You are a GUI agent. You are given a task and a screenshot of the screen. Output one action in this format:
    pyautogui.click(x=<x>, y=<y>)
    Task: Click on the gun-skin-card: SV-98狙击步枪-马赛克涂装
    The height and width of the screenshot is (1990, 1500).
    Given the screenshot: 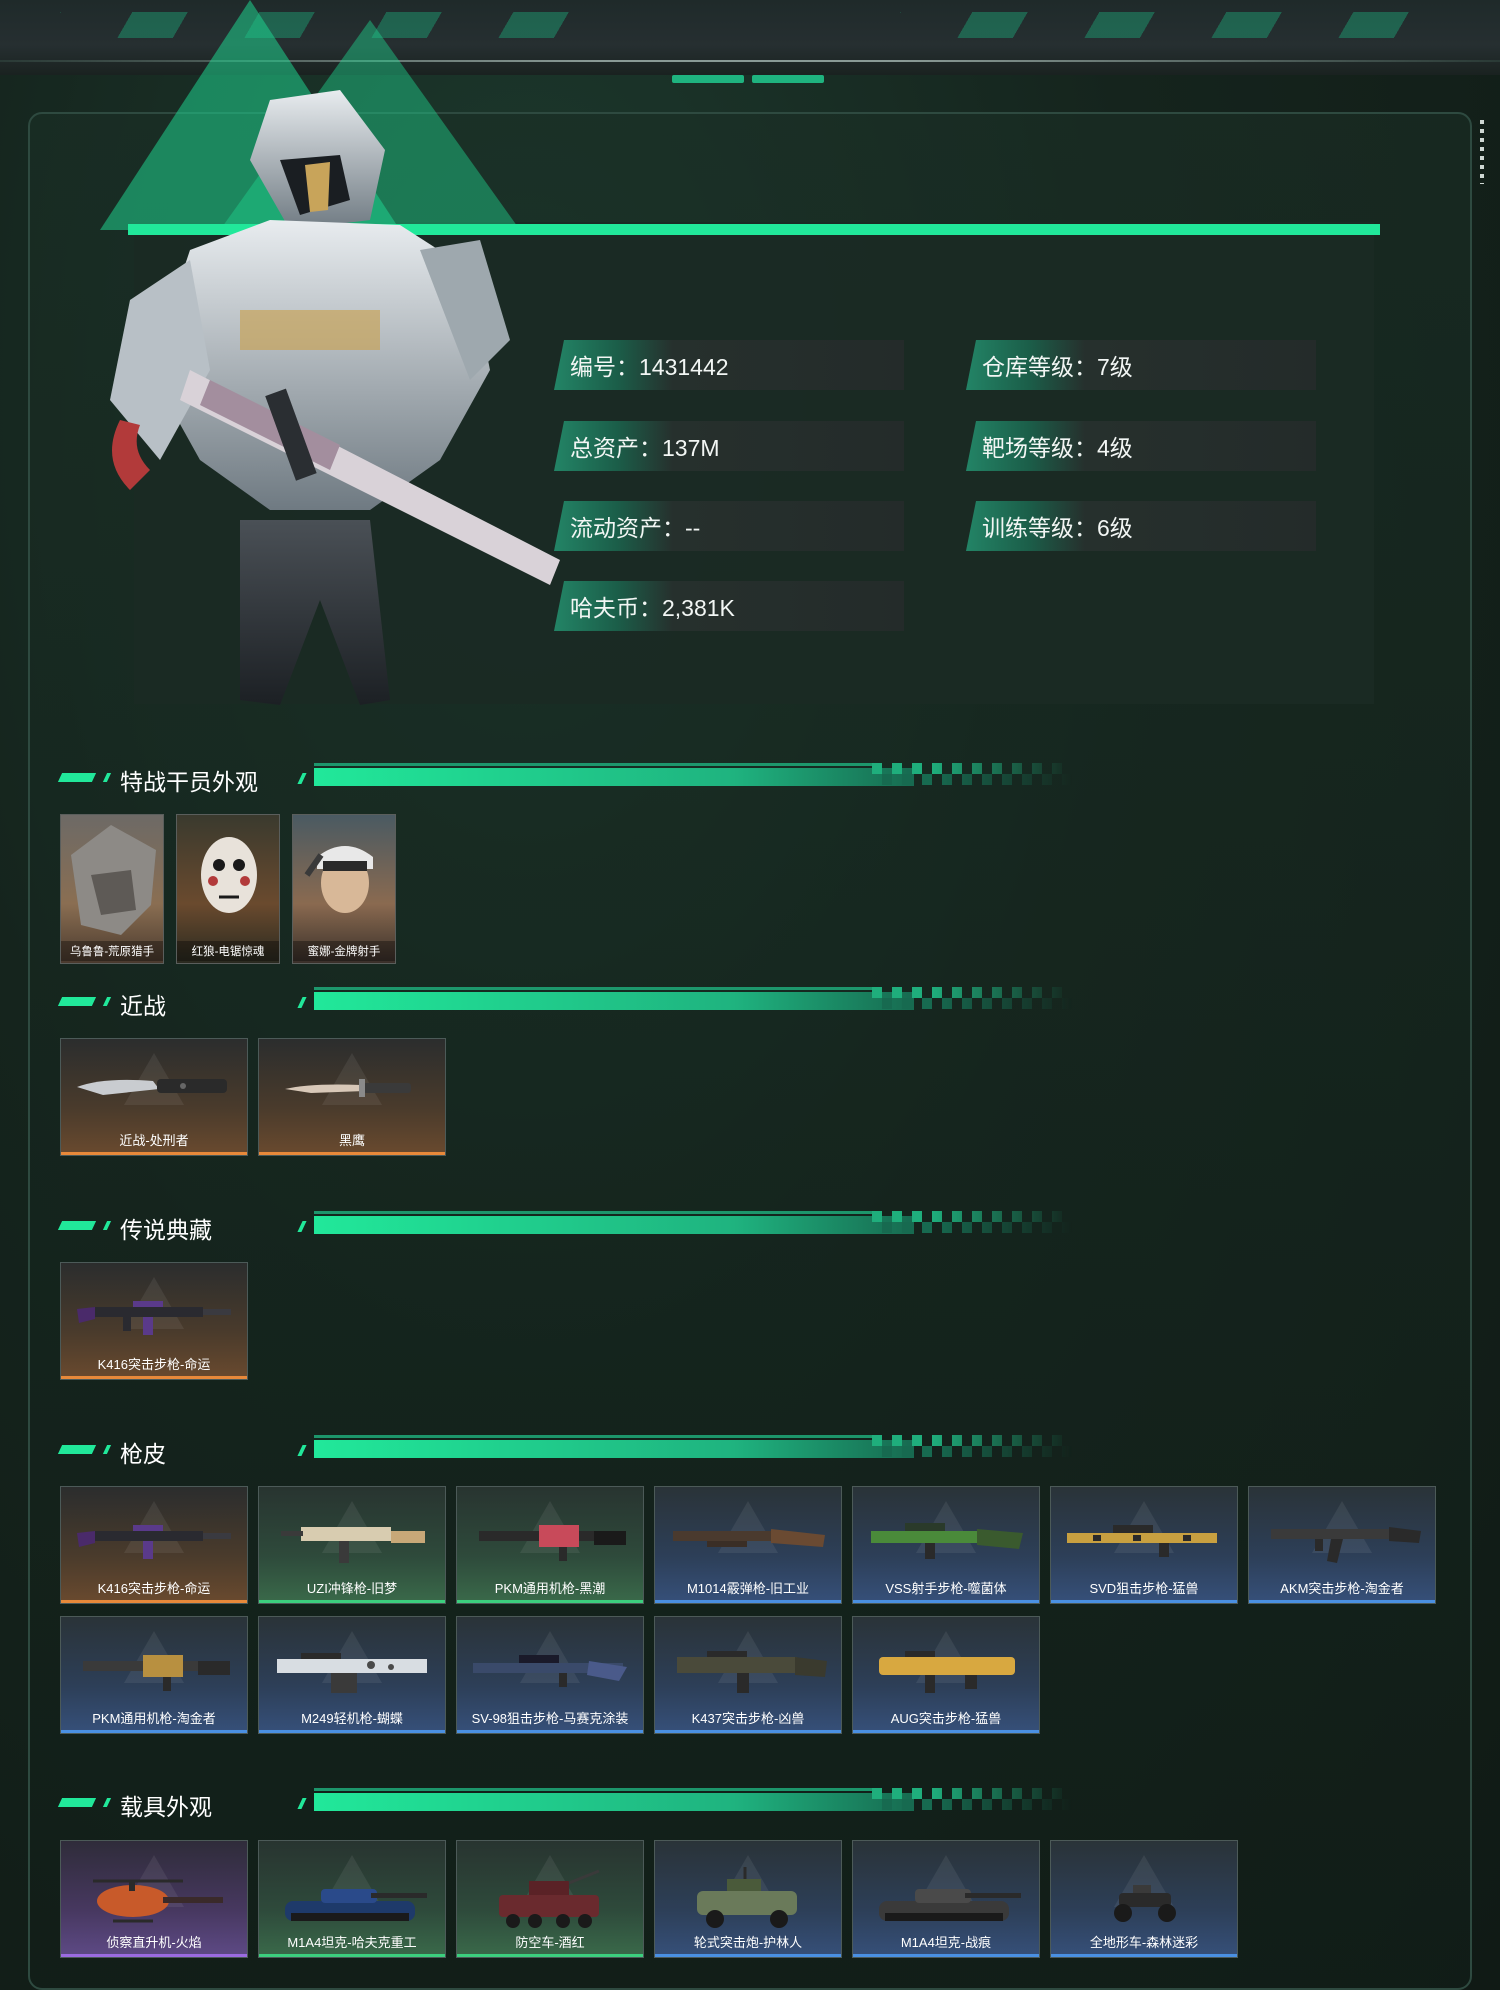 What is the action you would take?
    pyautogui.click(x=550, y=1675)
    